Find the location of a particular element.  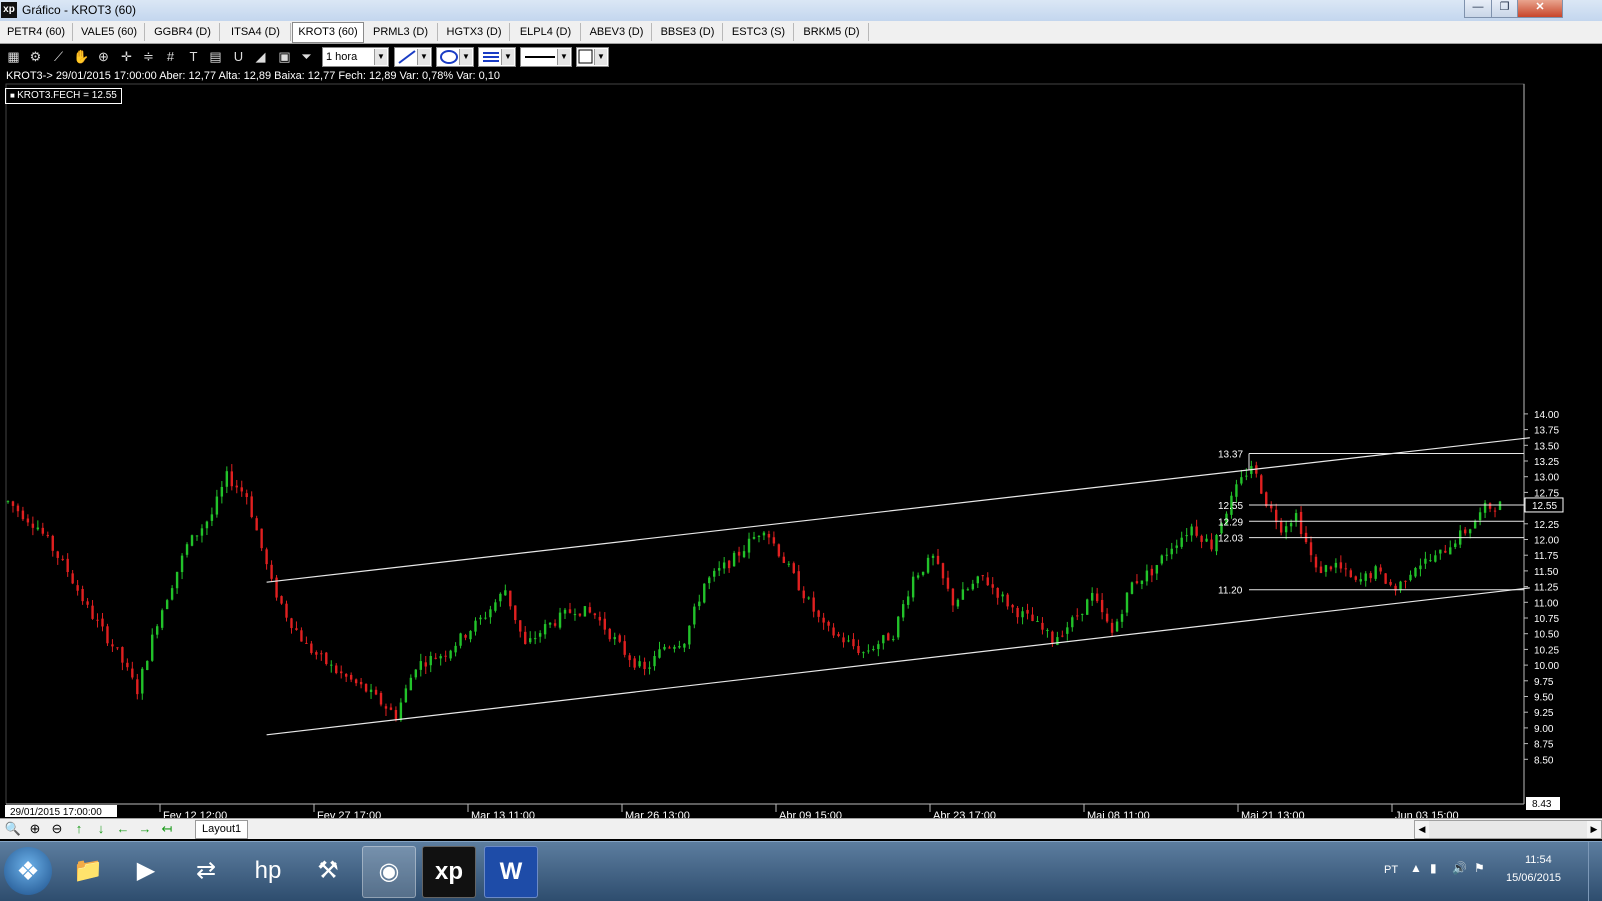

network-sharing-icon: ⇄ is located at coordinates (206, 871).